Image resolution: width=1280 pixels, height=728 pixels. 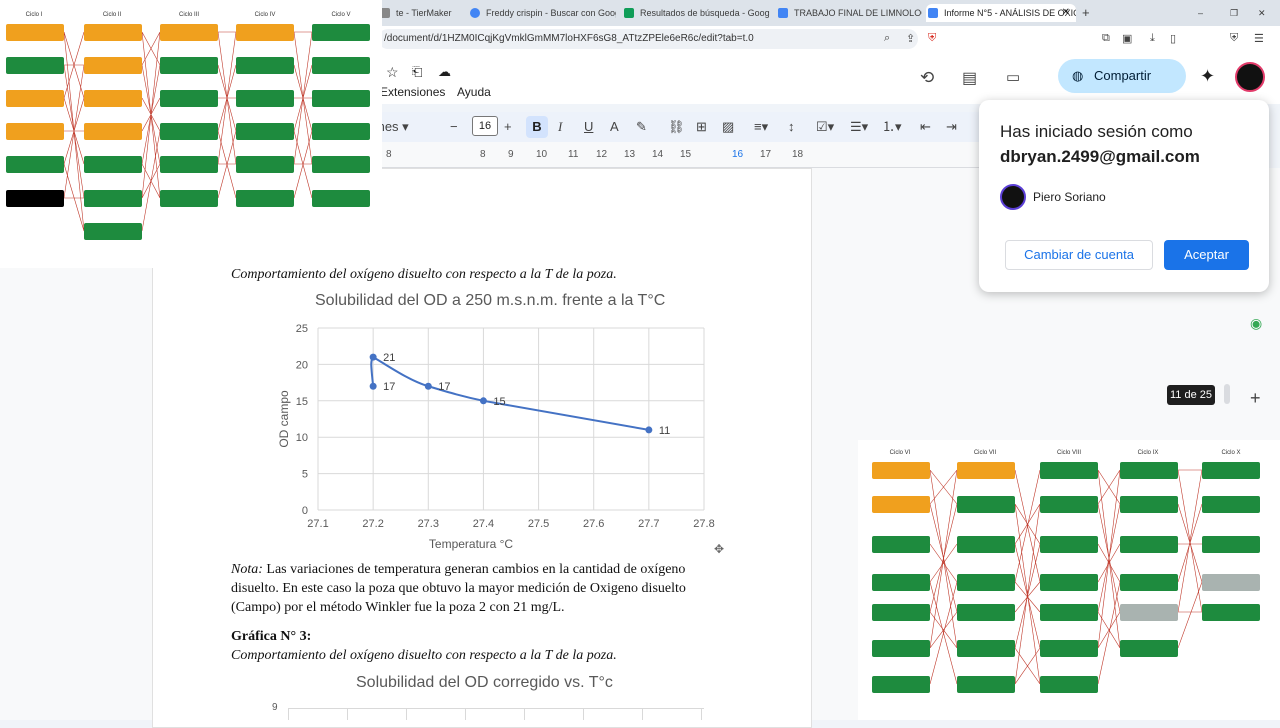 I want to click on underline-button: U, so click(x=588, y=127).